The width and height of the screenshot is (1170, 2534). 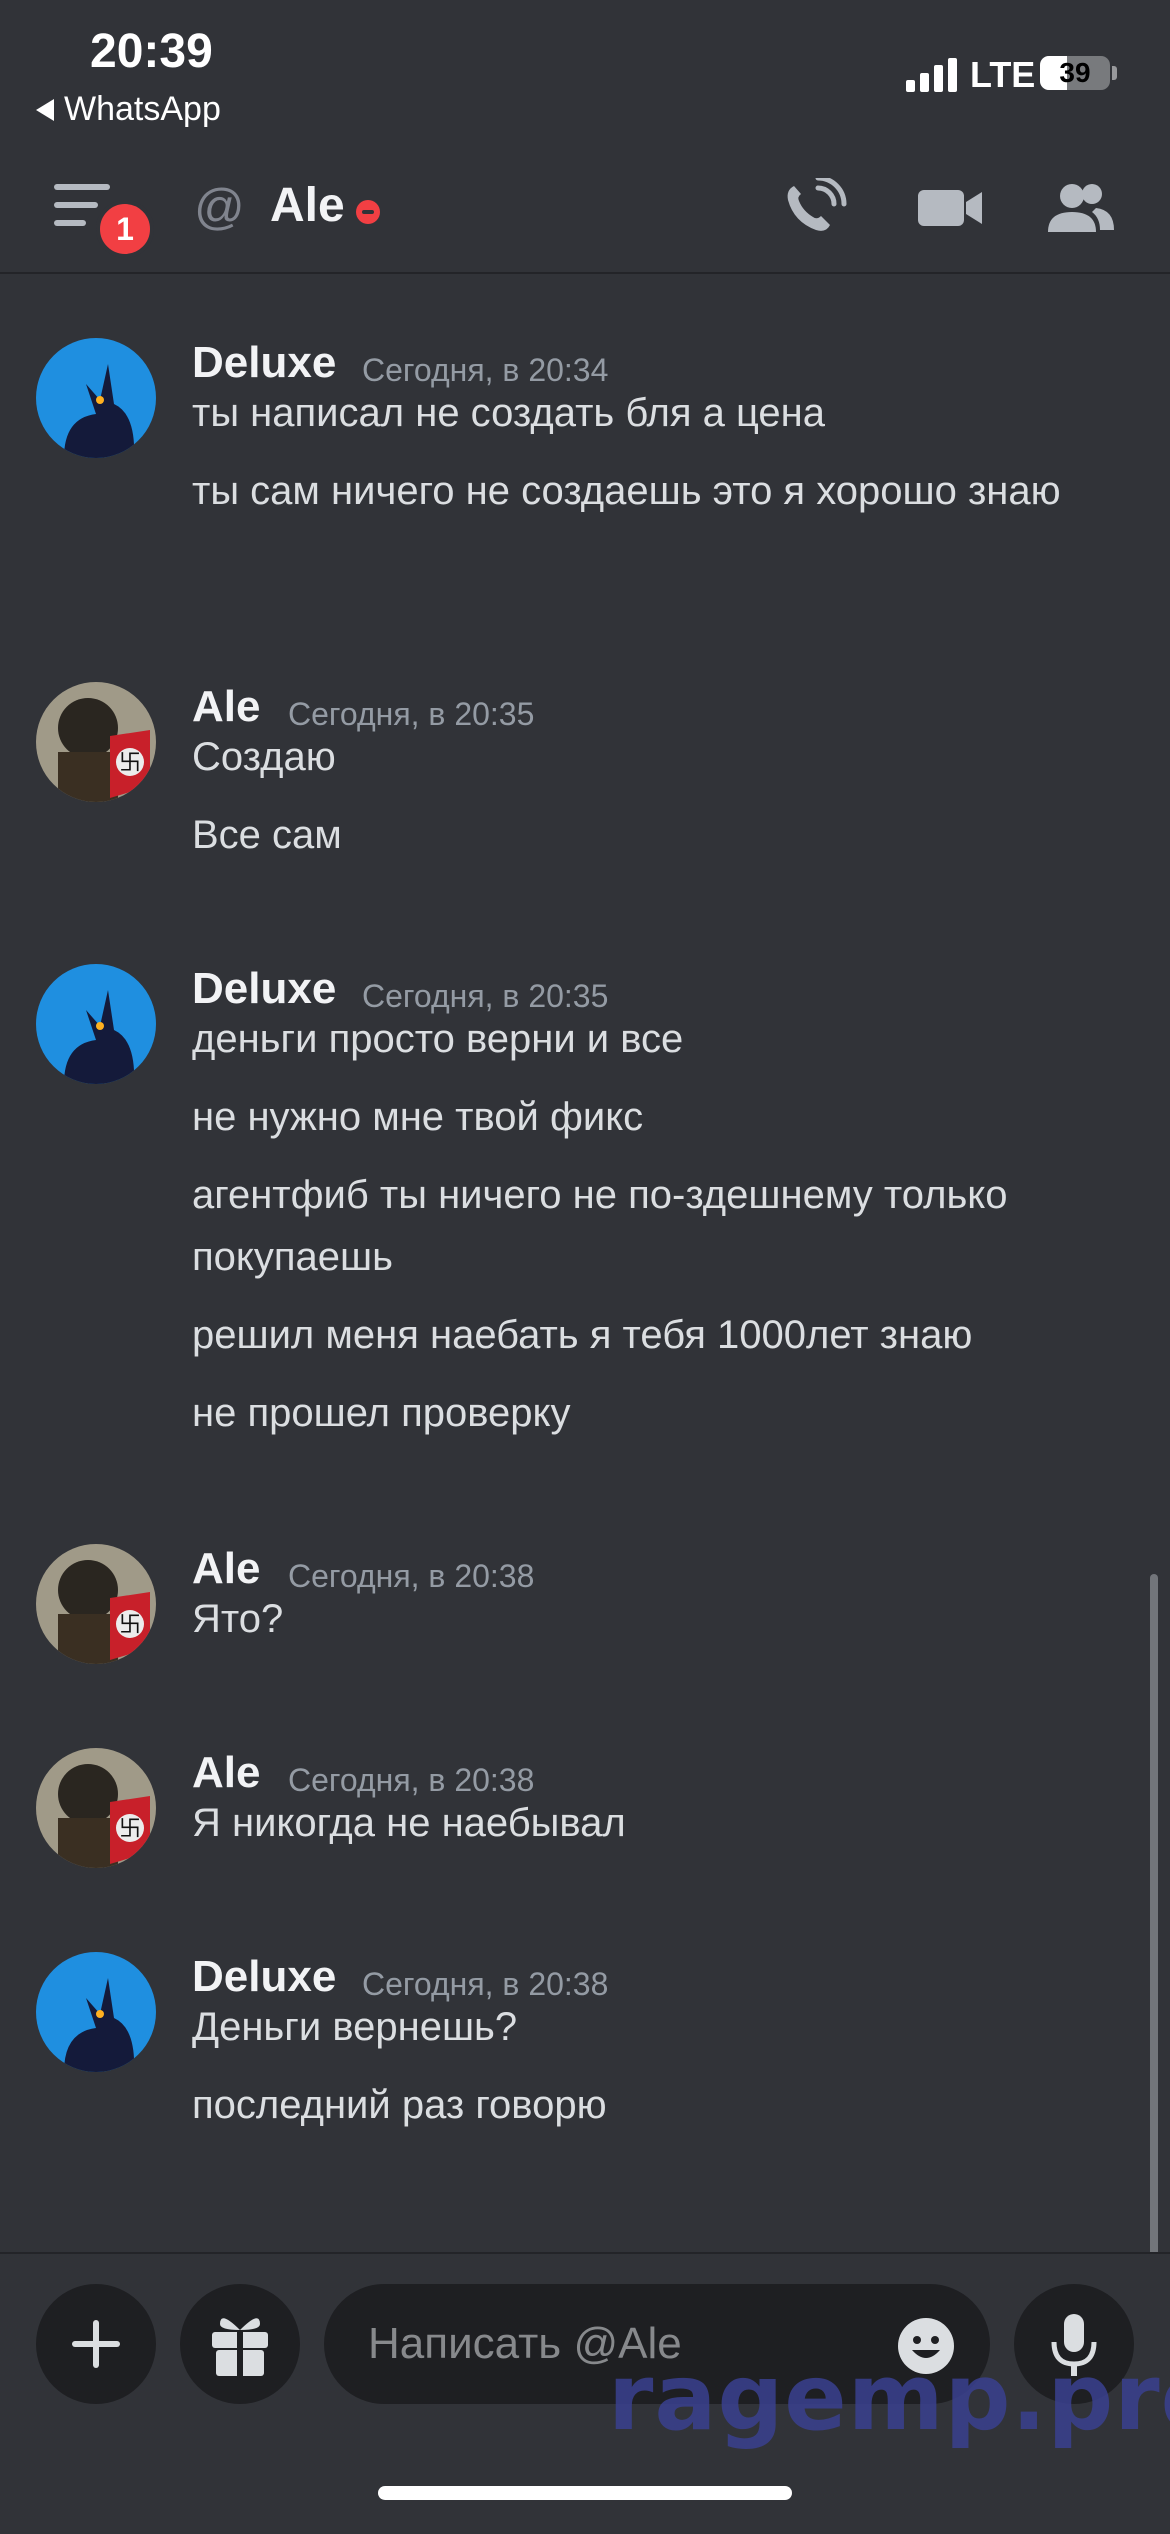 What do you see at coordinates (151, 51) in the screenshot?
I see `clock: 20:39` at bounding box center [151, 51].